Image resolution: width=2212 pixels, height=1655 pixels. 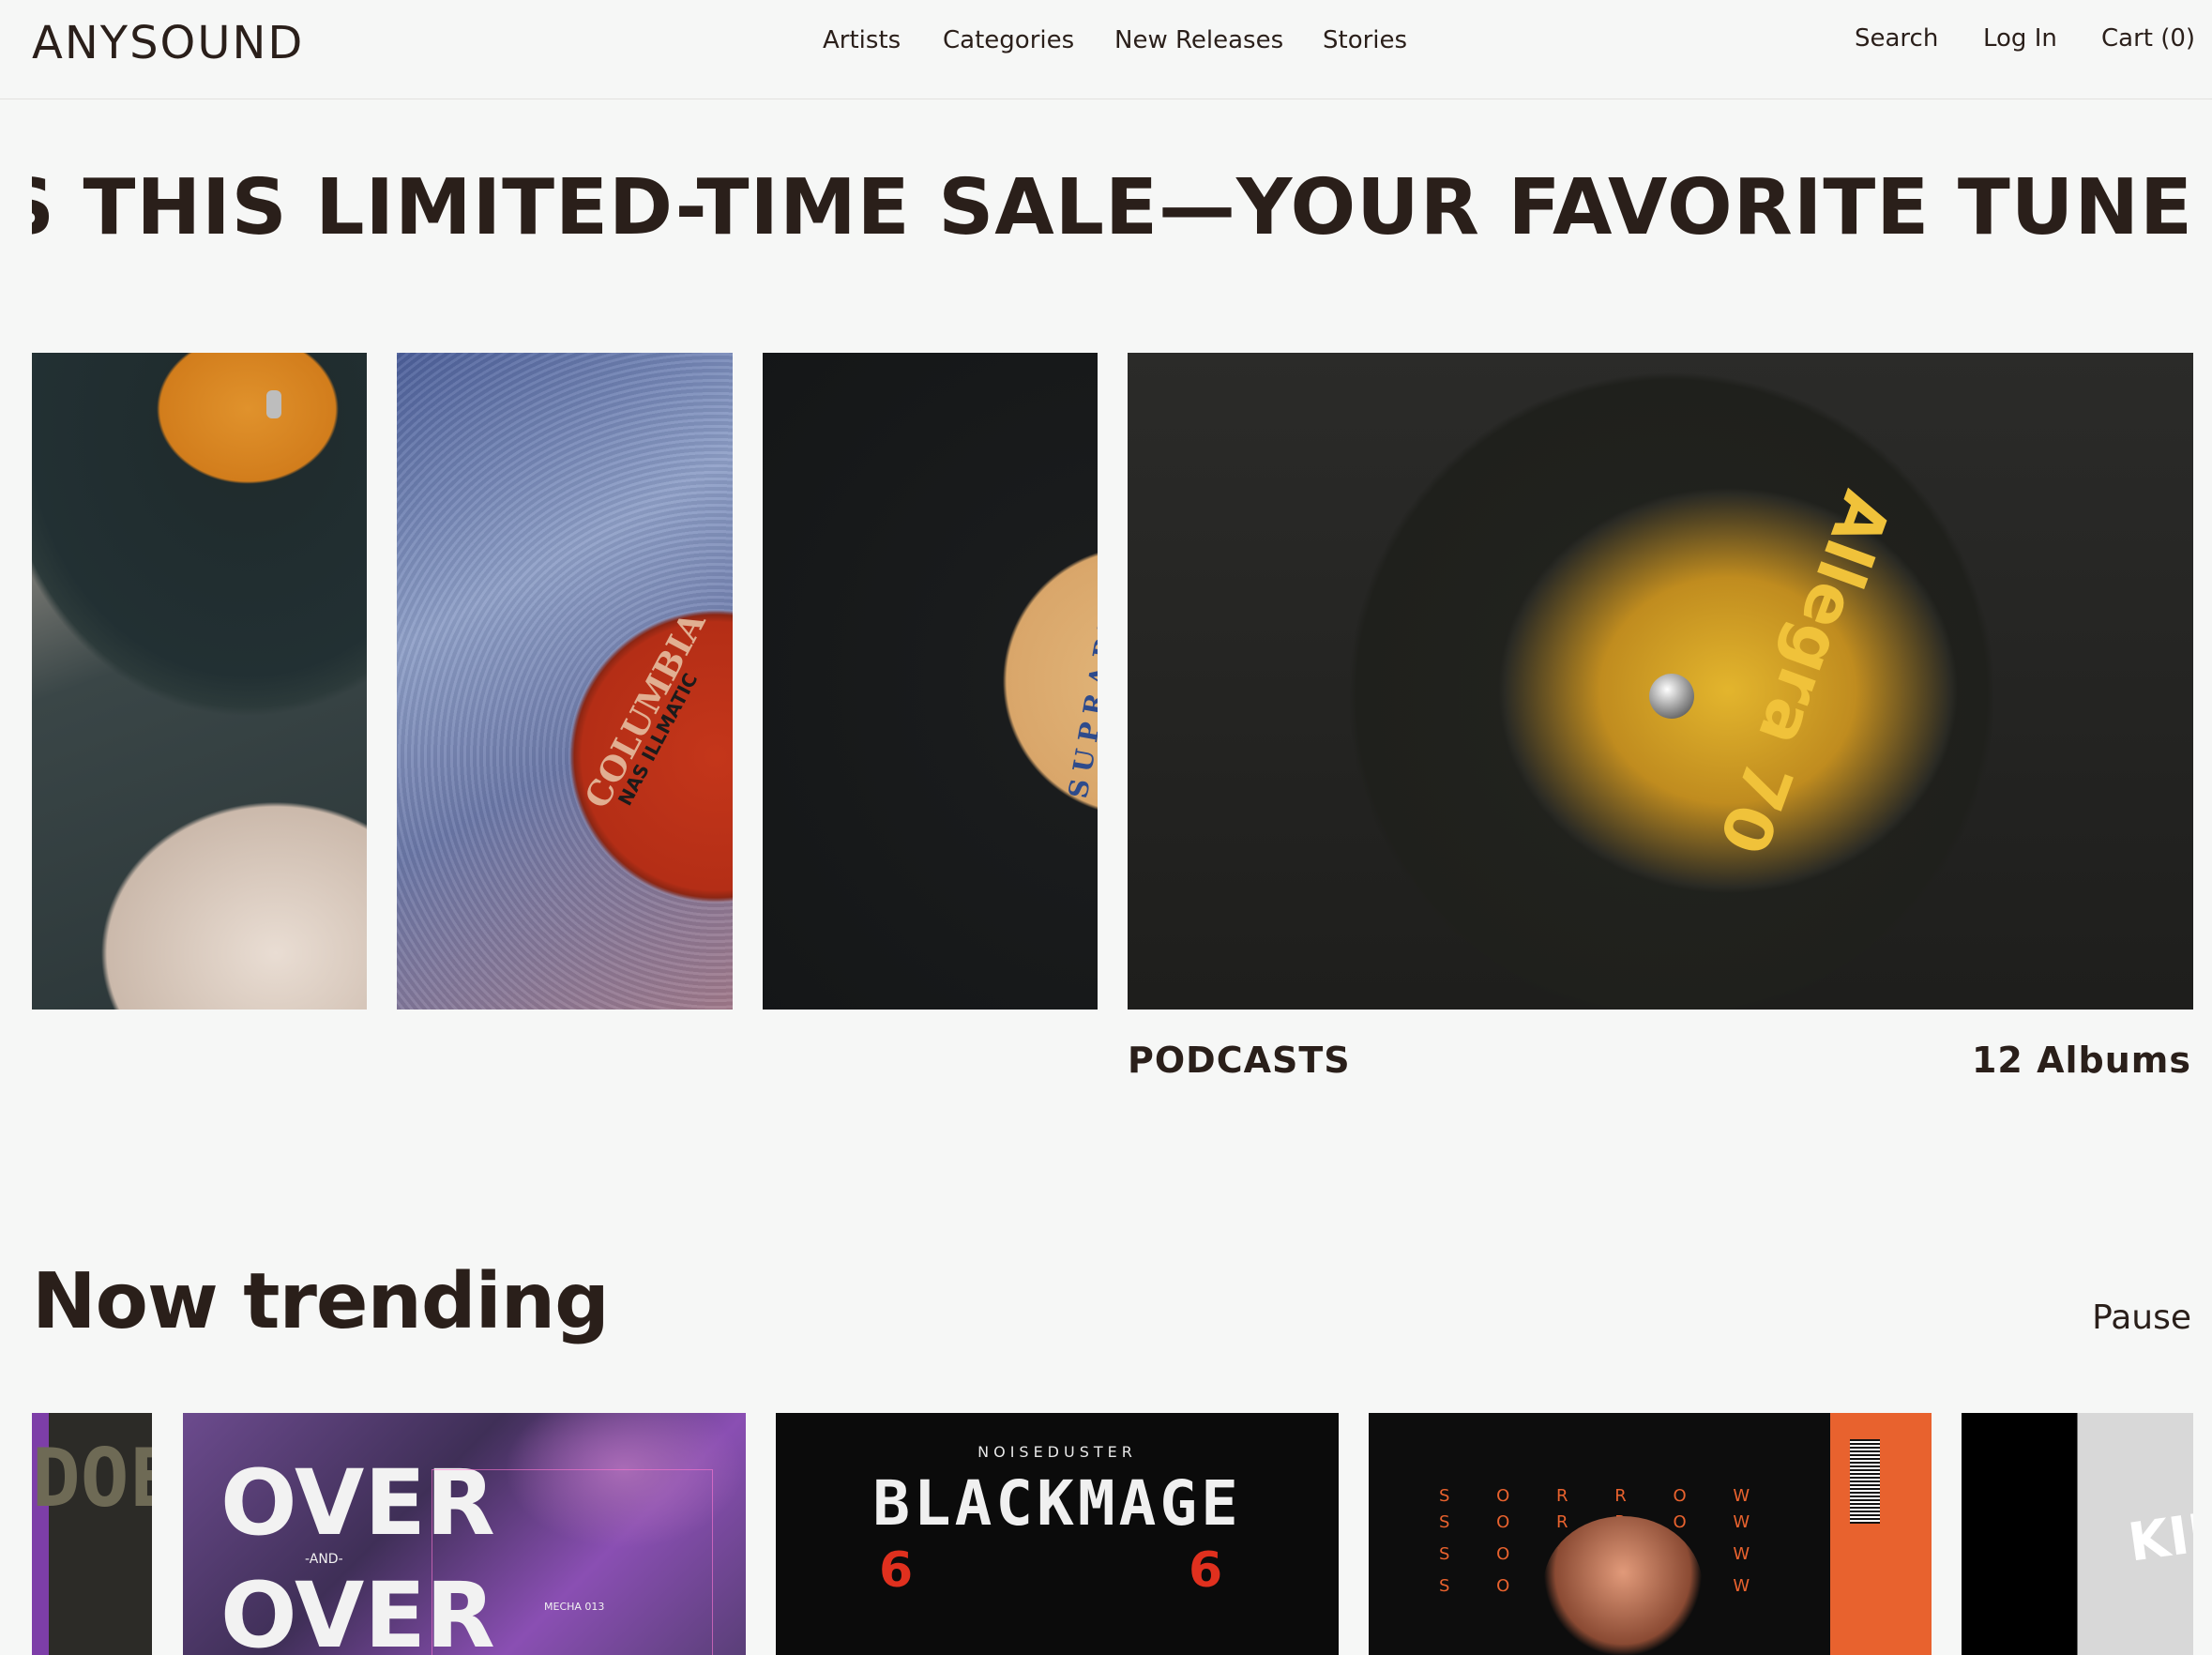 I want to click on featured-album-count: 12 Albums, so click(x=2081, y=1060).